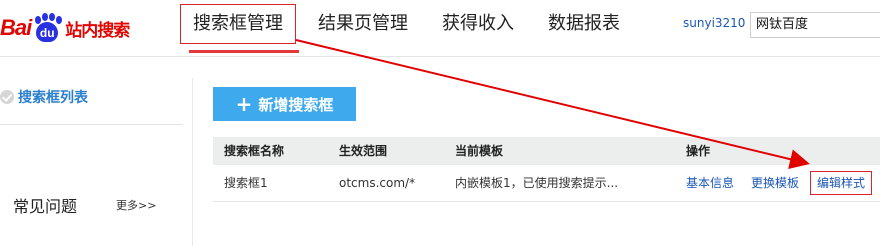 The image size is (880, 246). I want to click on nav-tab-reports: 数据报表, so click(584, 24).